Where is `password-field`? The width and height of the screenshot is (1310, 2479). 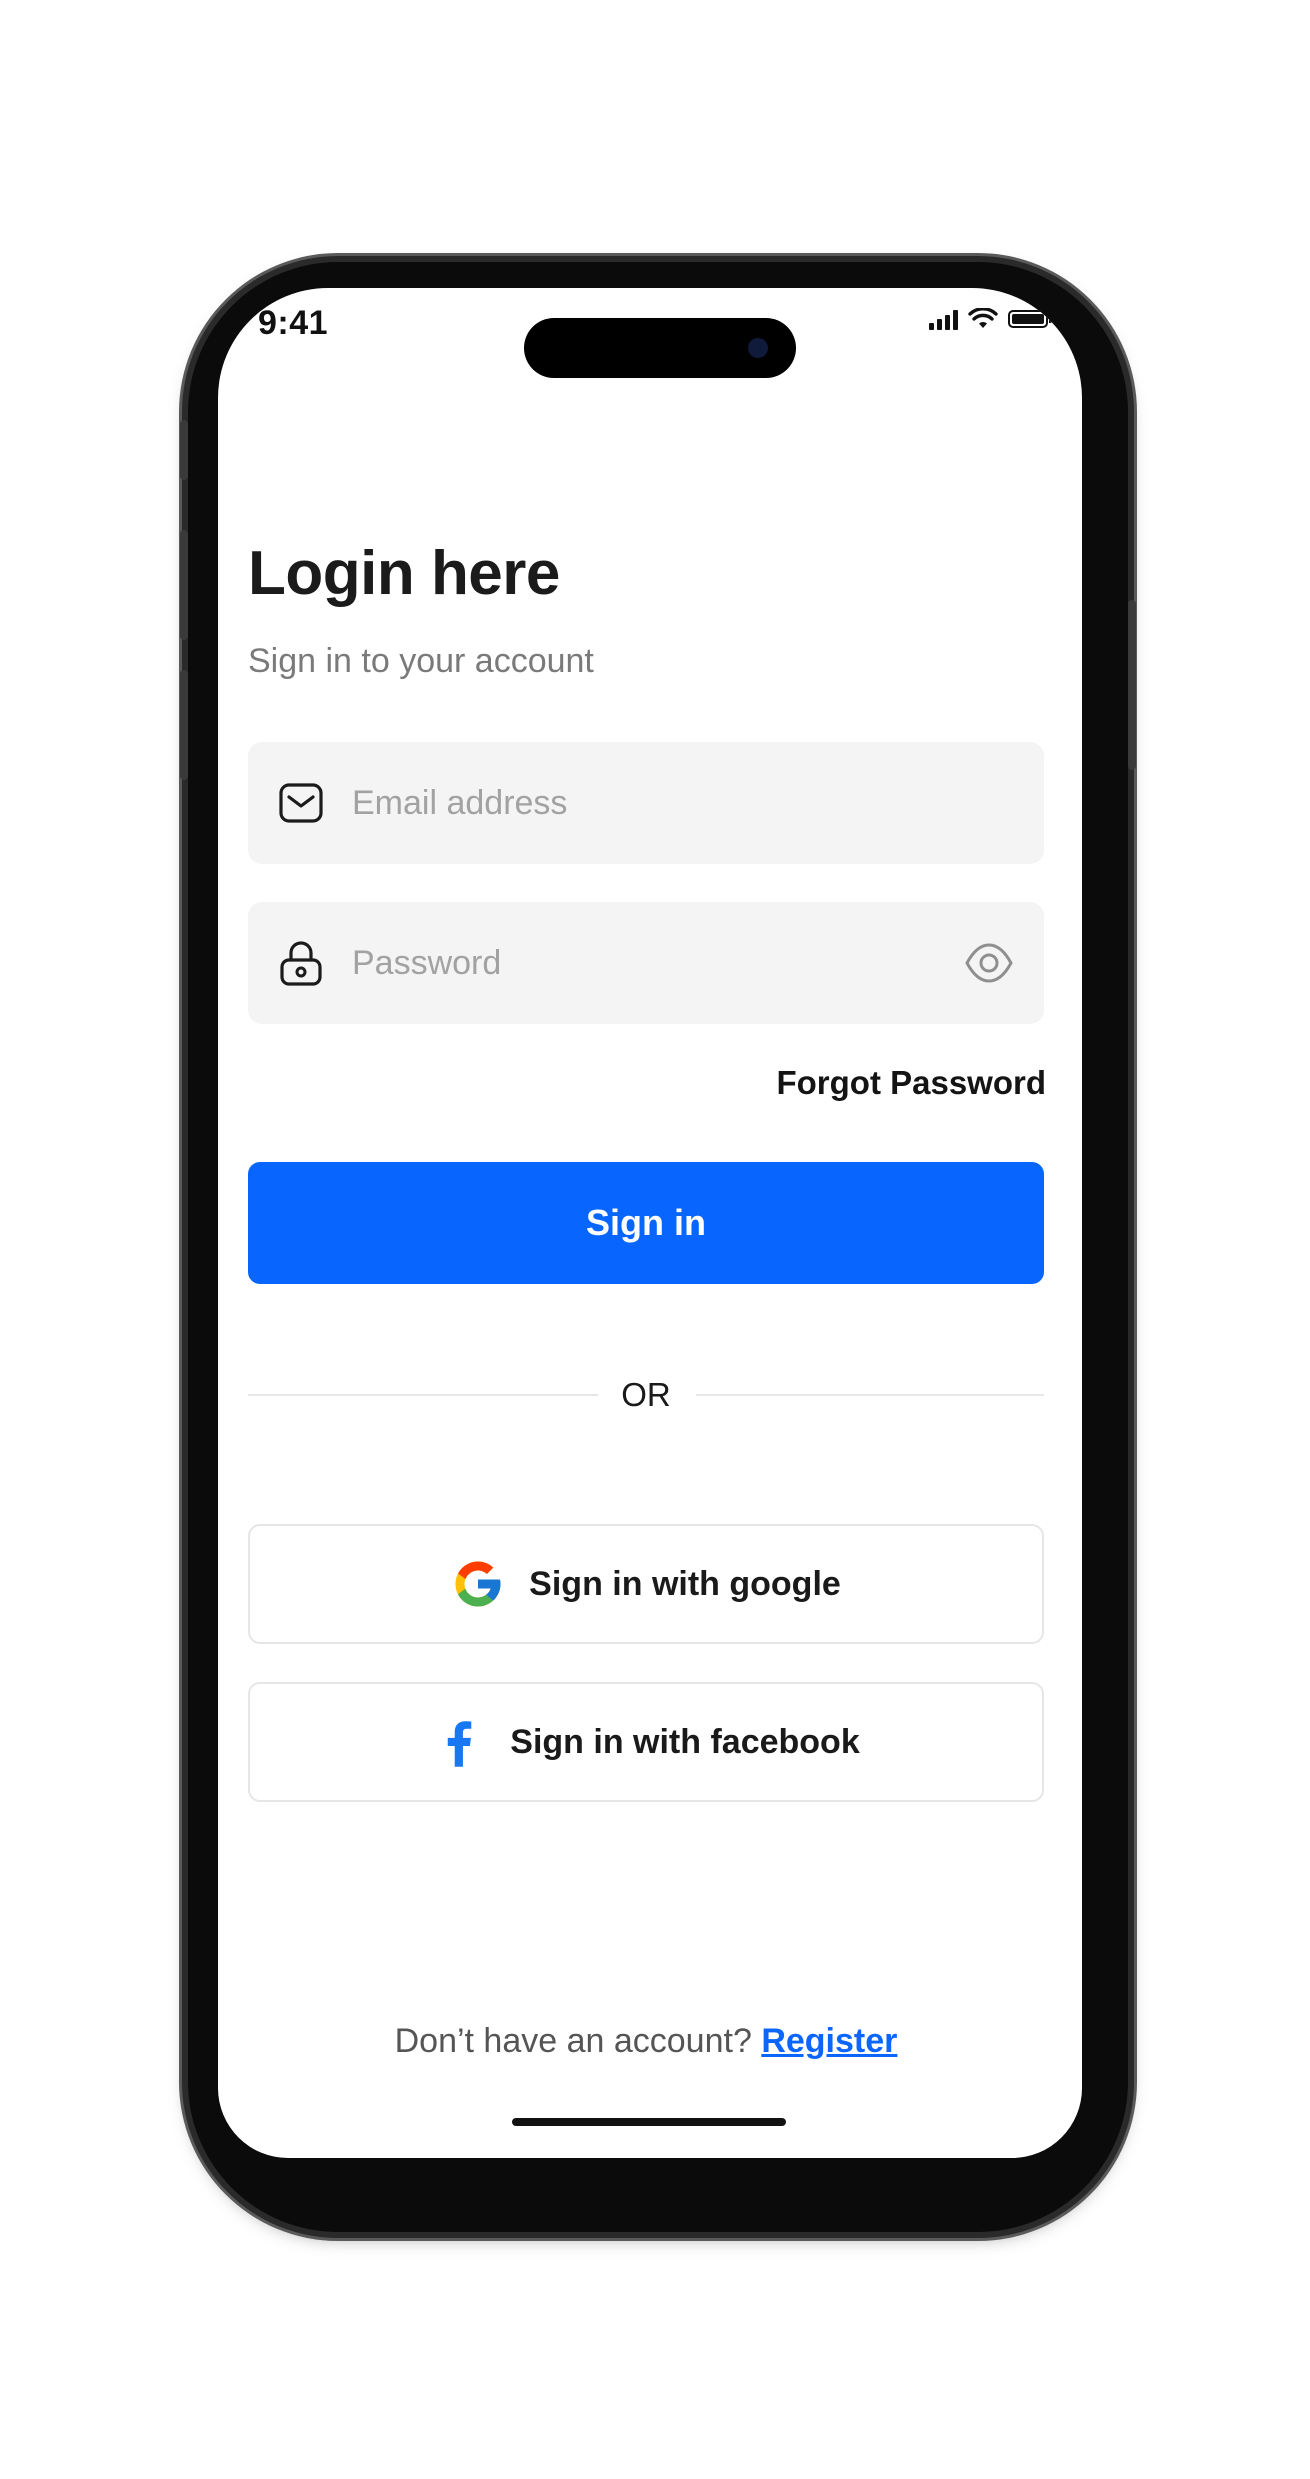 password-field is located at coordinates (646, 963).